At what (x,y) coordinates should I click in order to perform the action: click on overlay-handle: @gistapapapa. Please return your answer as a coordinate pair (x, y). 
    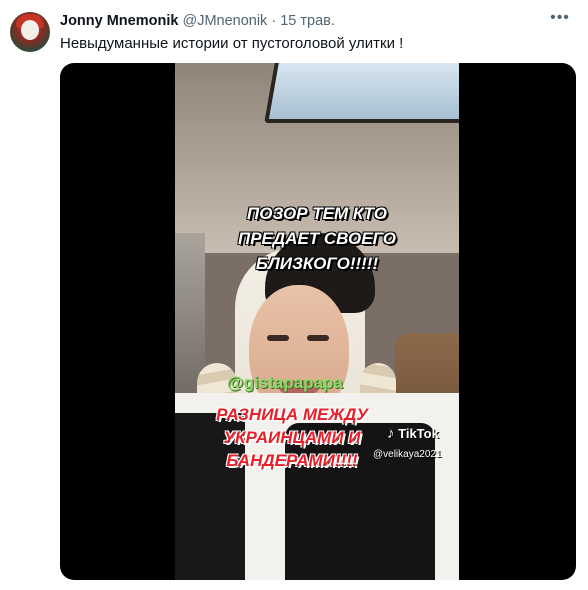
    Looking at the image, I should click on (285, 382).